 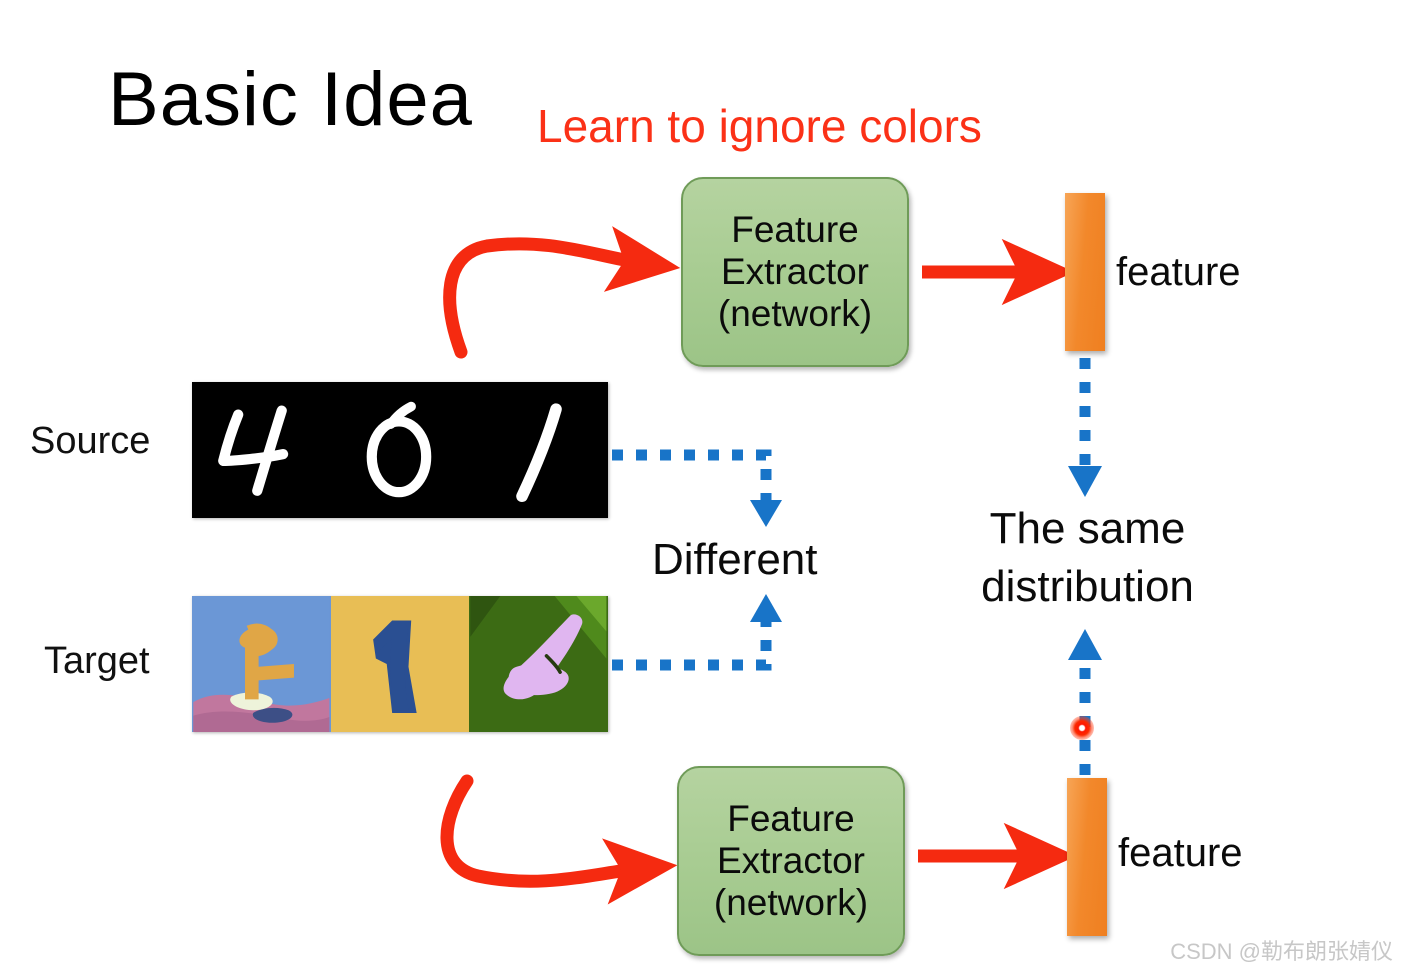 I want to click on blue-dotted-target-to-different, so click(x=692, y=646).